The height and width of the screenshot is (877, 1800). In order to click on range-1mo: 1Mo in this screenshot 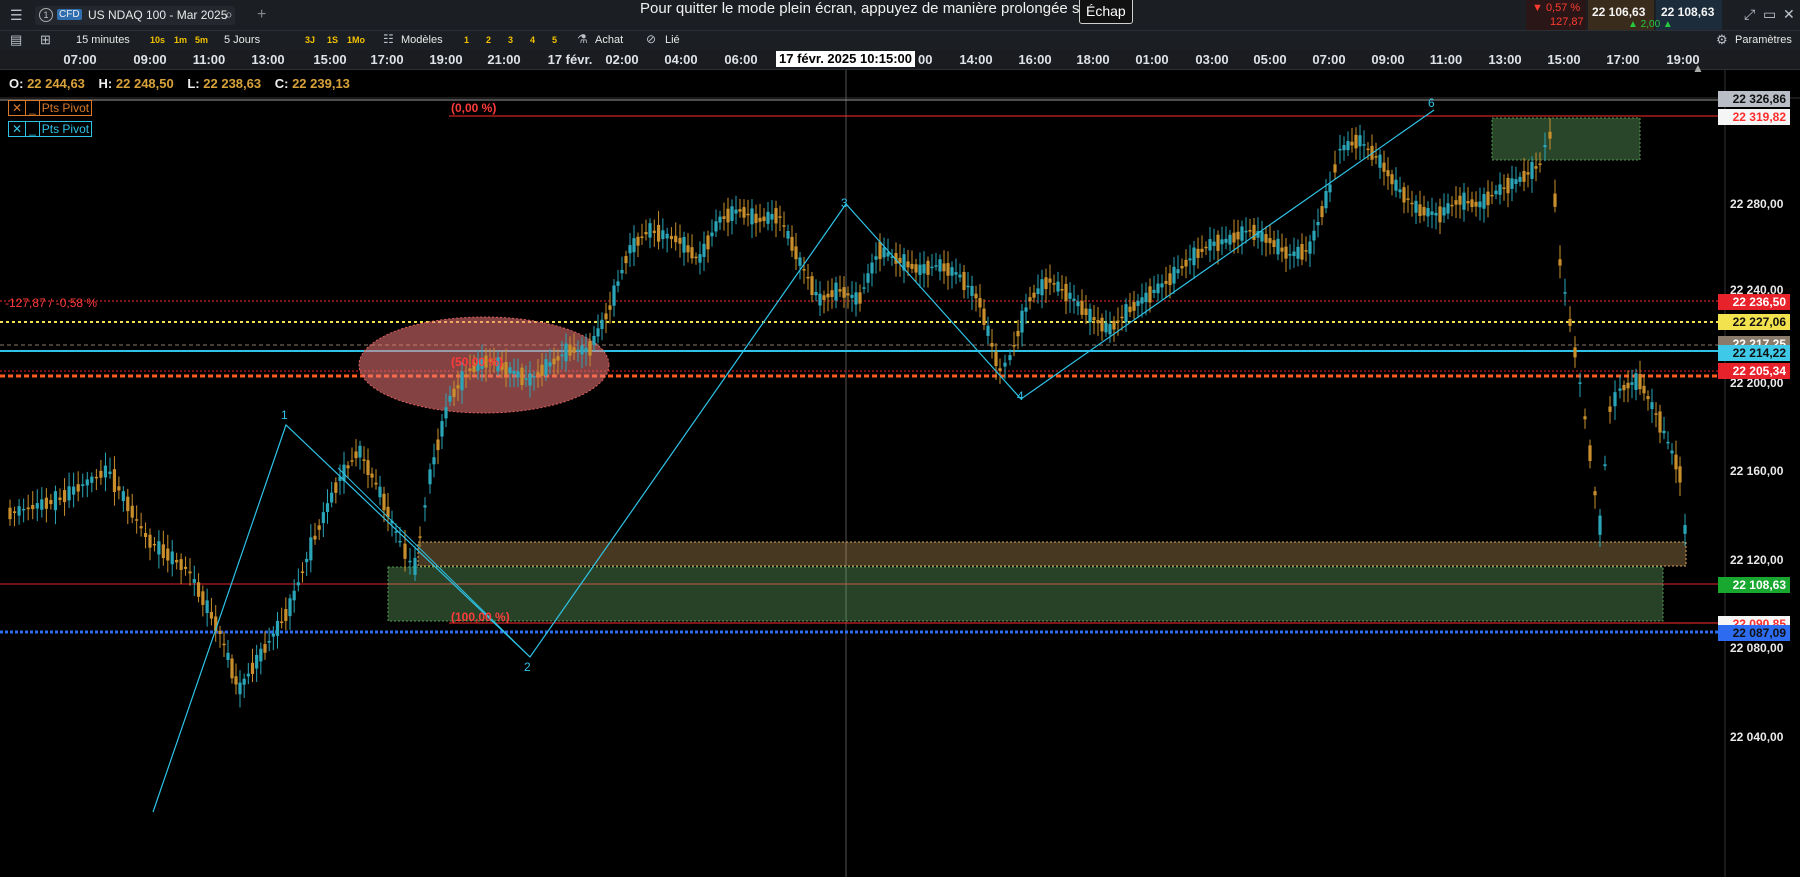, I will do `click(356, 40)`.